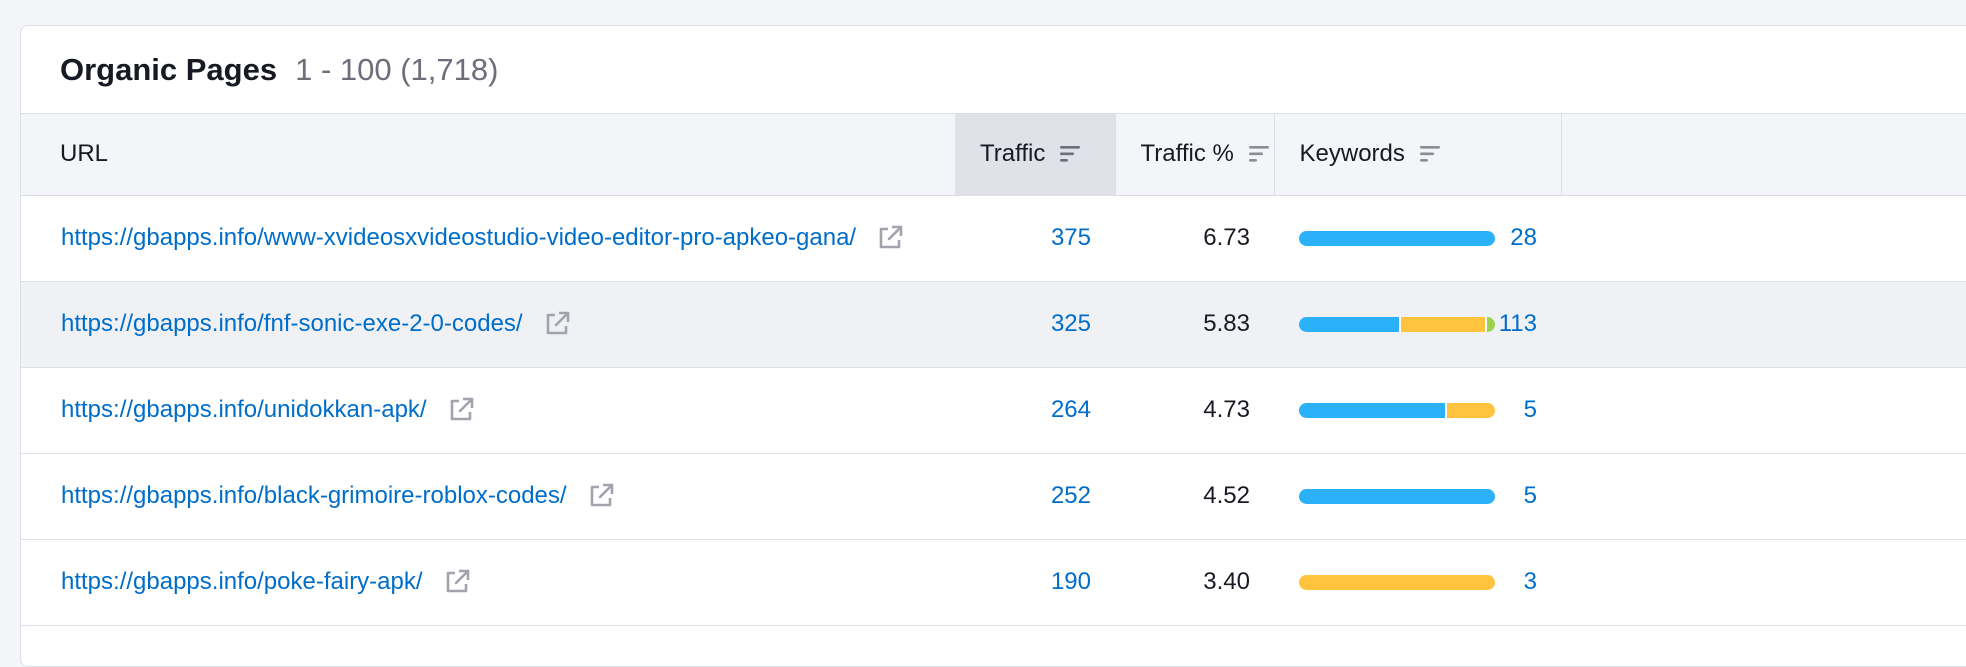 The width and height of the screenshot is (1966, 667). I want to click on column-header-traffic: Traffic, so click(1035, 155).